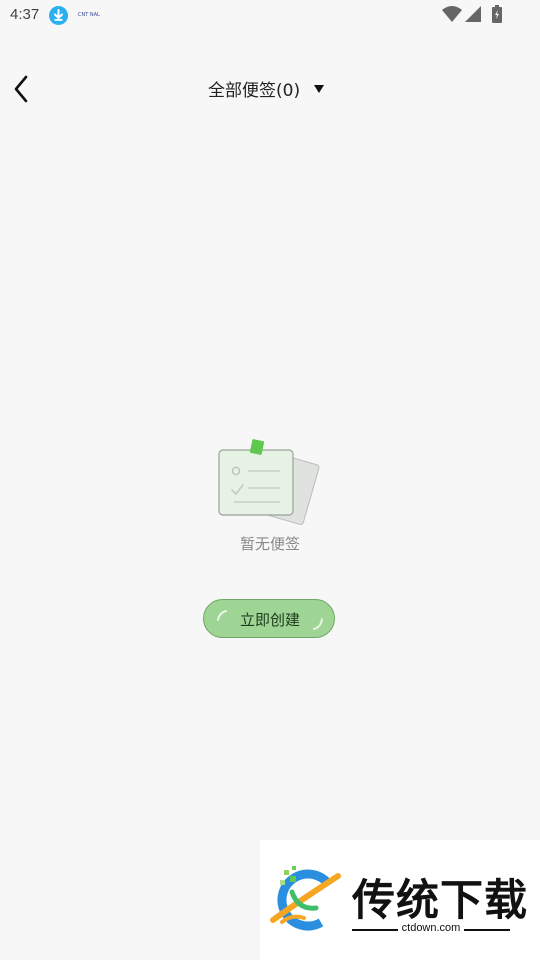  What do you see at coordinates (25, 14) in the screenshot?
I see `status-time: 4:37` at bounding box center [25, 14].